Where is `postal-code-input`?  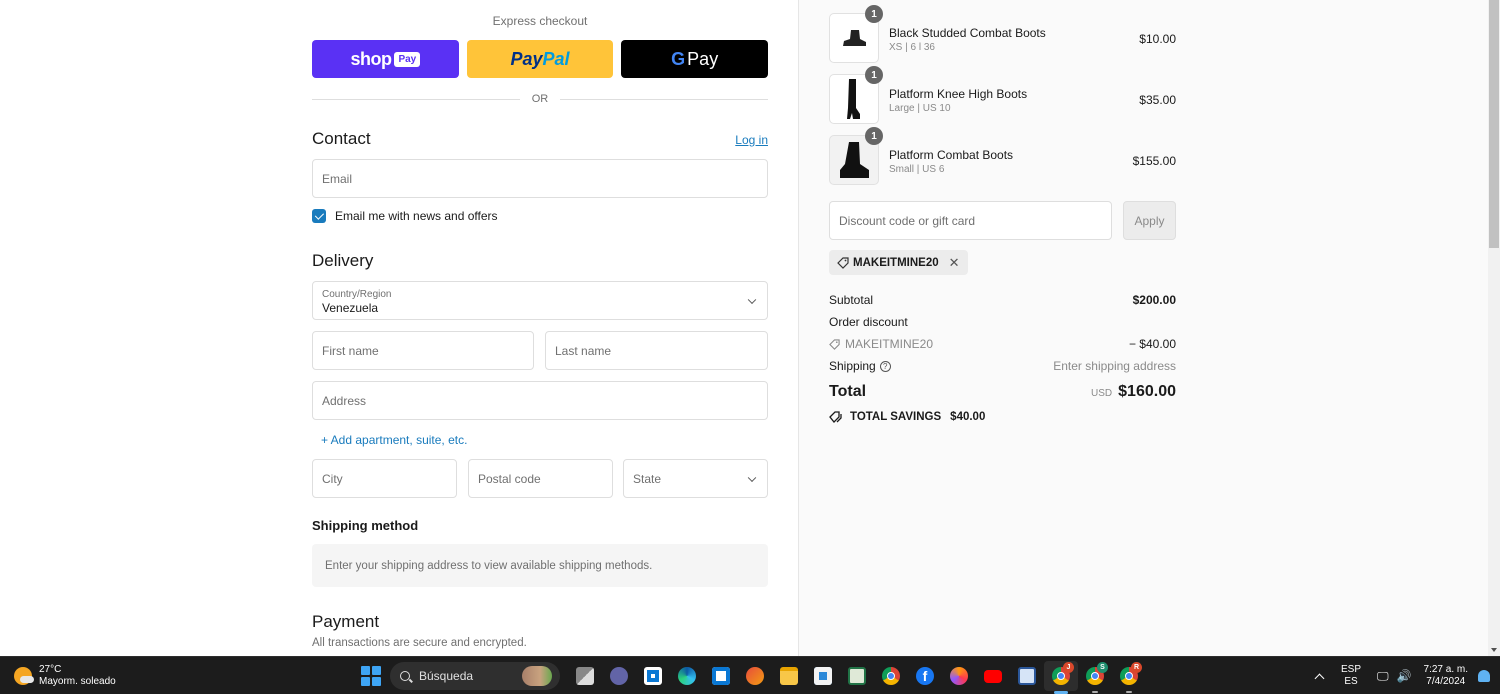 postal-code-input is located at coordinates (540, 478).